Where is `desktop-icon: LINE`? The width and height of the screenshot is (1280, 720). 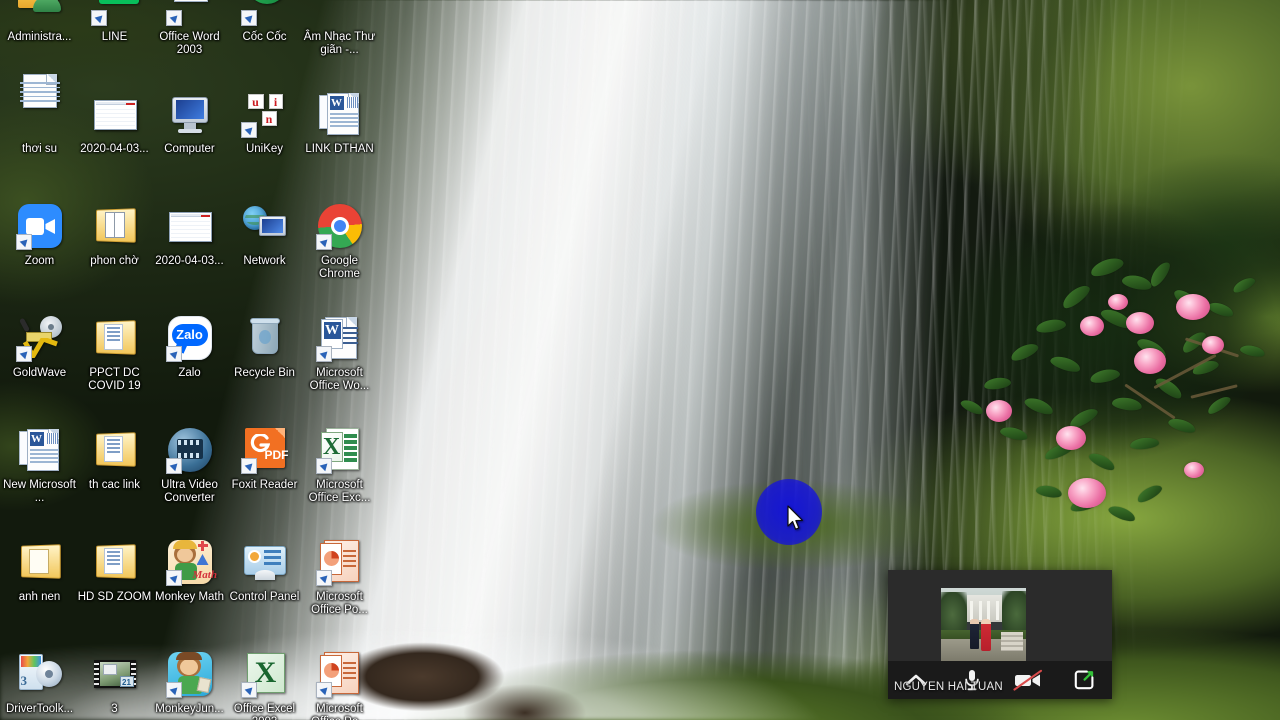
desktop-icon: LINE is located at coordinates (114, 42).